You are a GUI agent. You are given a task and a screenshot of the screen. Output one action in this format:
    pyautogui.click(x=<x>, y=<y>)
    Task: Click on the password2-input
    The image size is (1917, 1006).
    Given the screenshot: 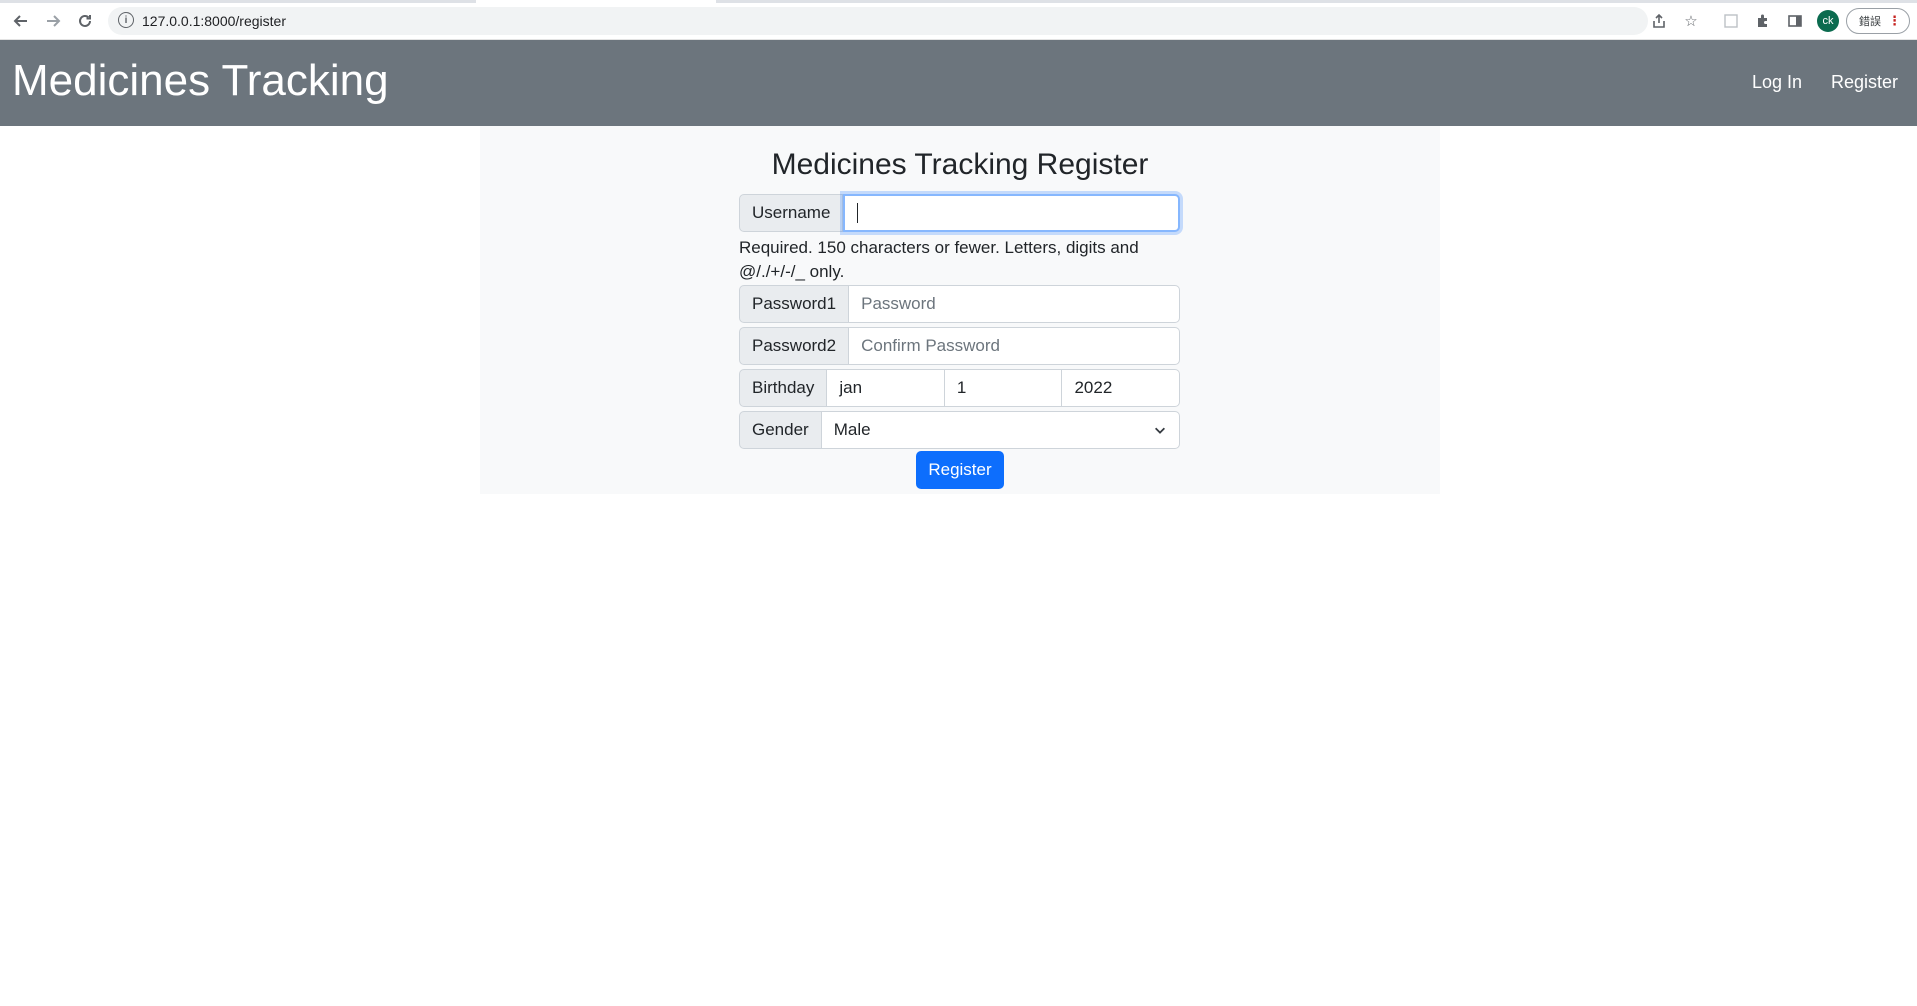 What is the action you would take?
    pyautogui.click(x=1014, y=346)
    